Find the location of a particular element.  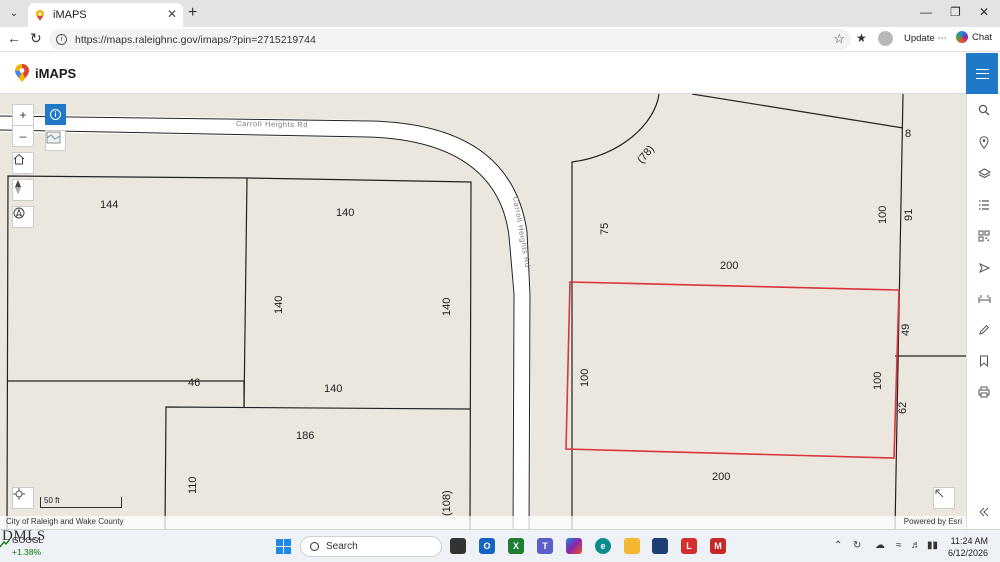

draw-tool-button is located at coordinates (984, 330).